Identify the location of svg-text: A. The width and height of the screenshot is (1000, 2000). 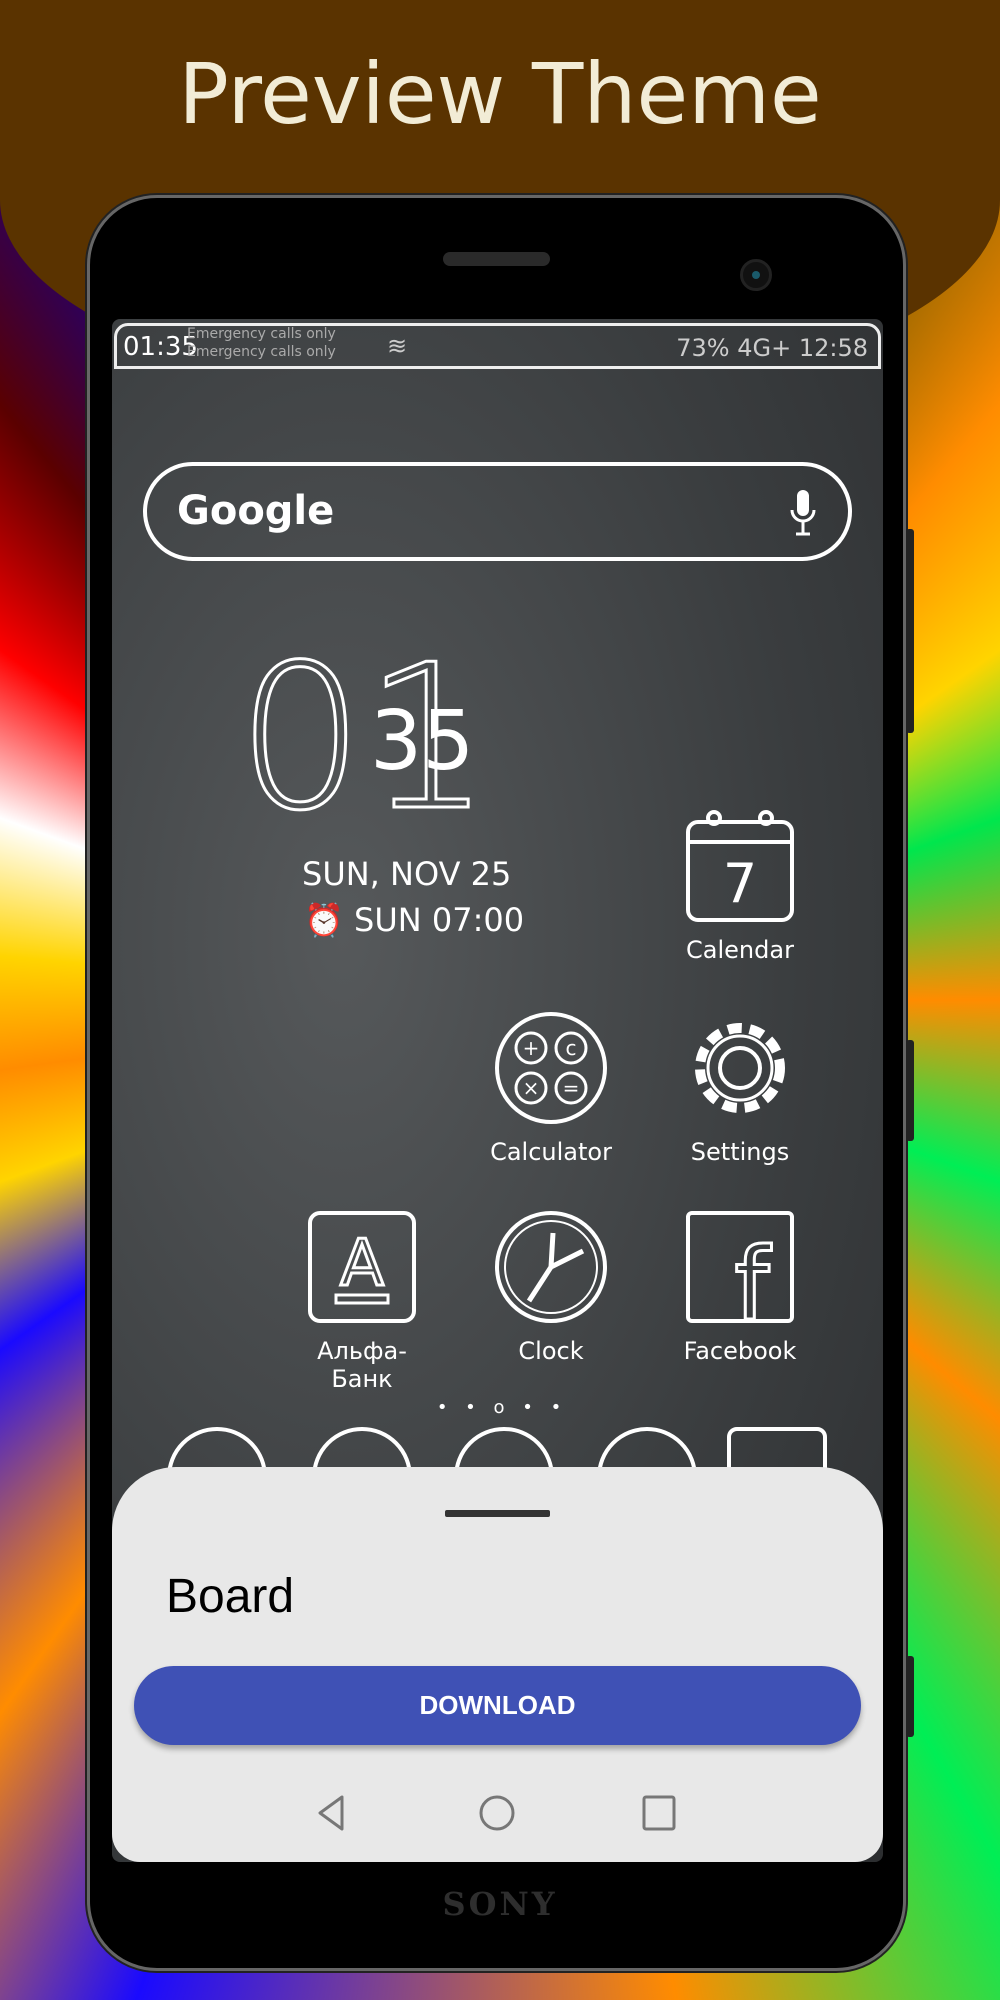
(362, 1264).